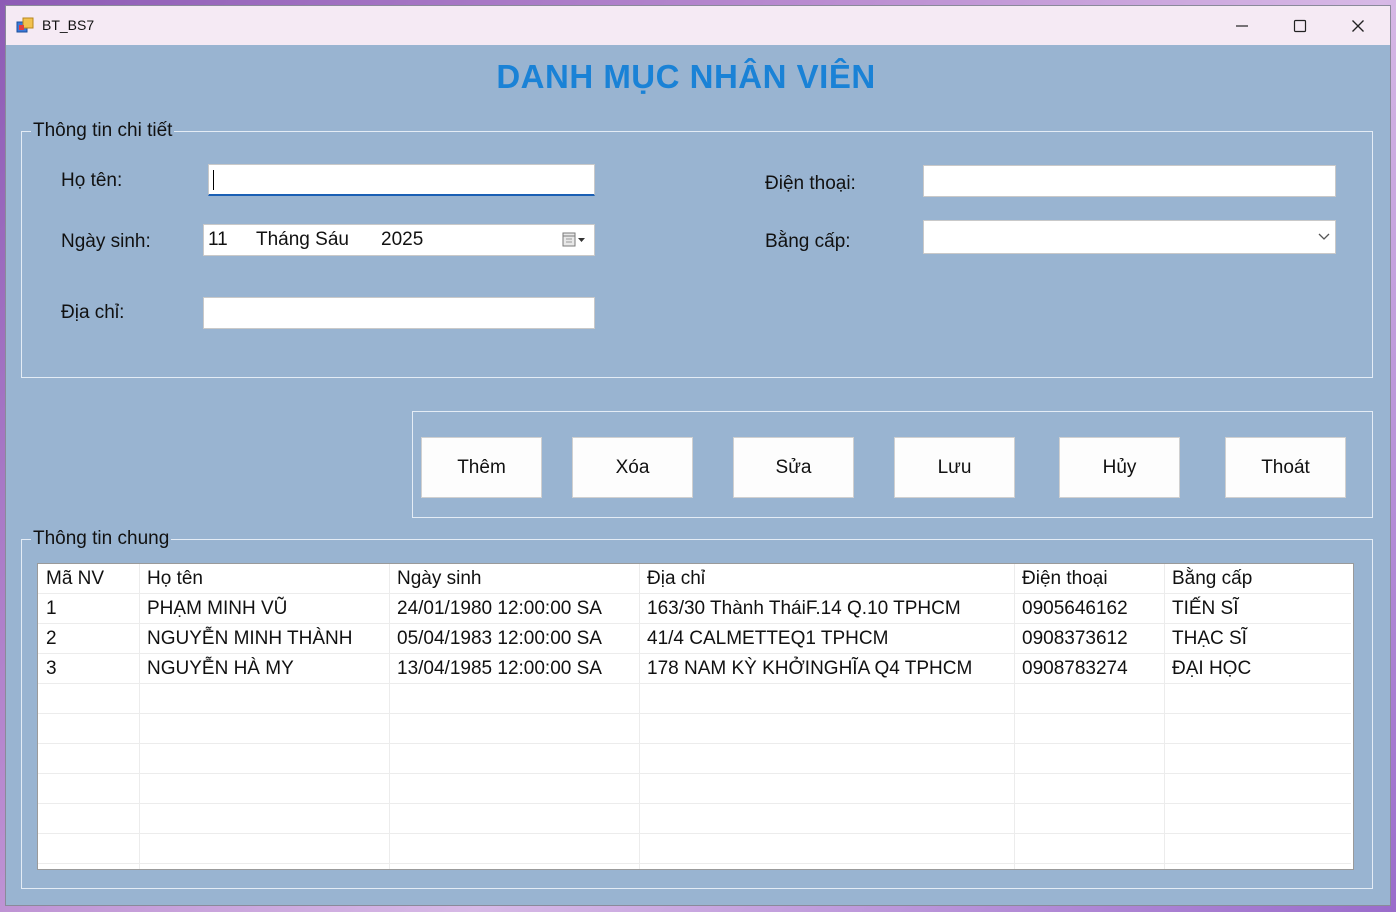 The image size is (1396, 912). Describe the element at coordinates (213, 180) in the screenshot. I see `text-caret` at that location.